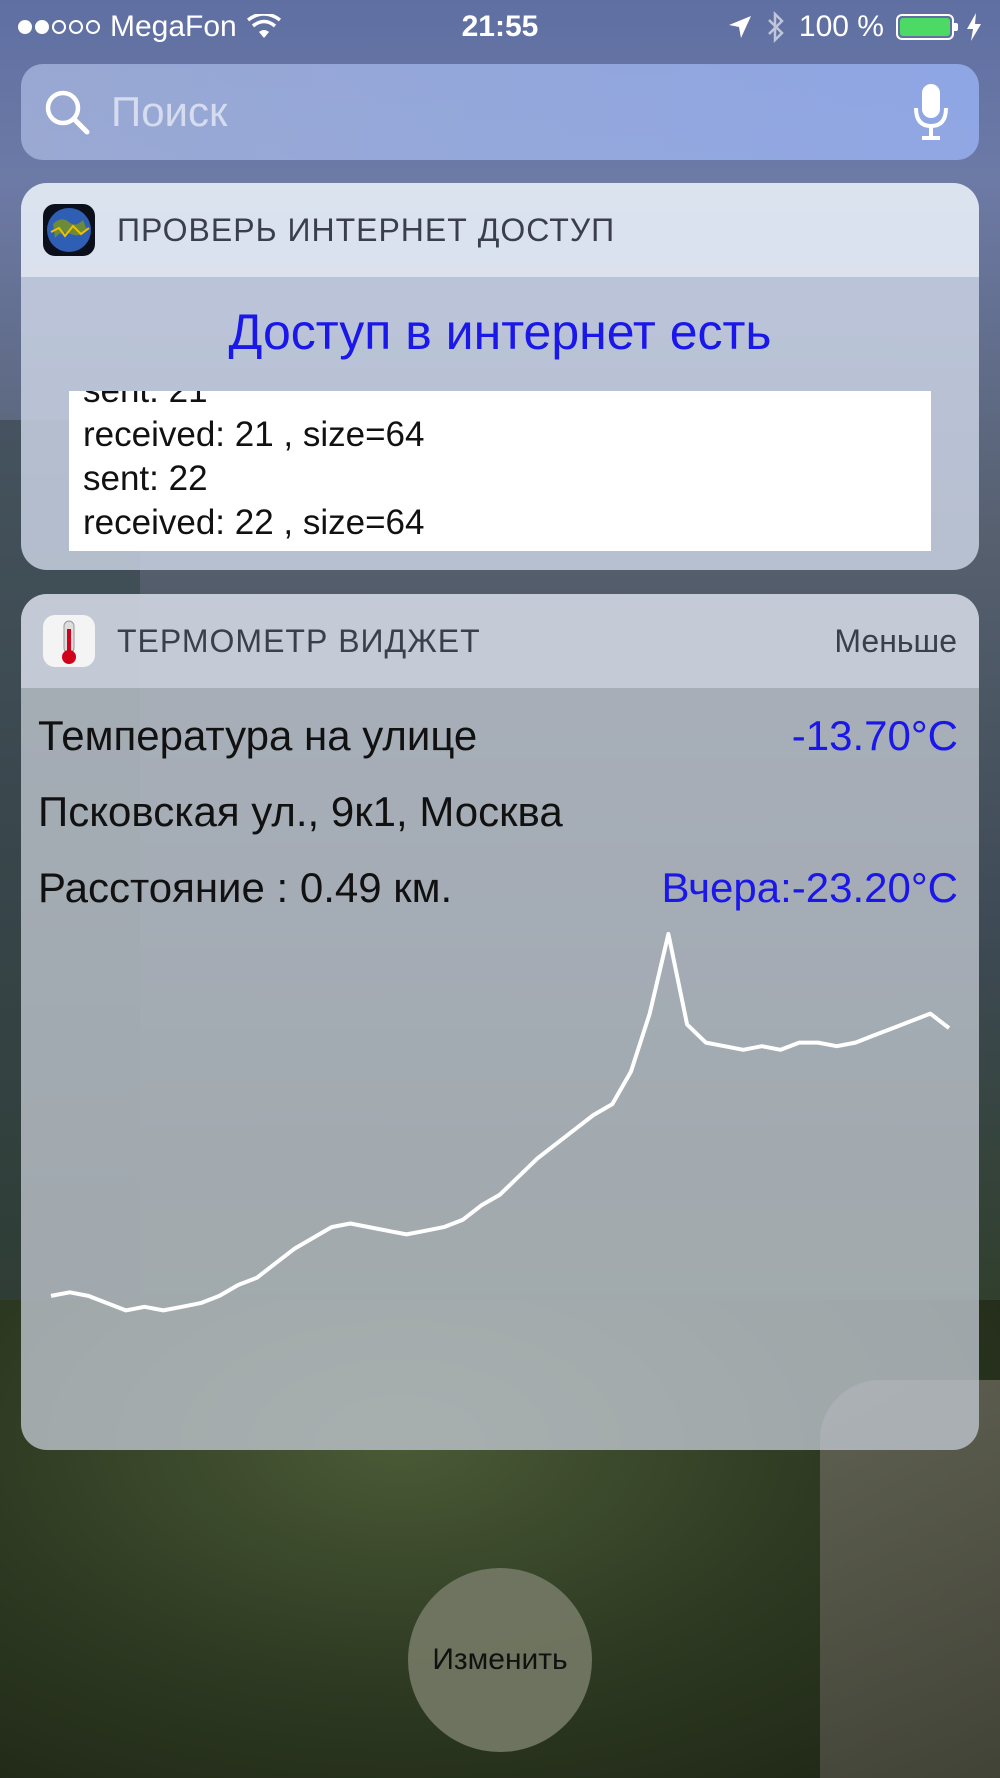 The width and height of the screenshot is (1000, 1778). What do you see at coordinates (500, 402) in the screenshot?
I see `log-line: sent: 21` at bounding box center [500, 402].